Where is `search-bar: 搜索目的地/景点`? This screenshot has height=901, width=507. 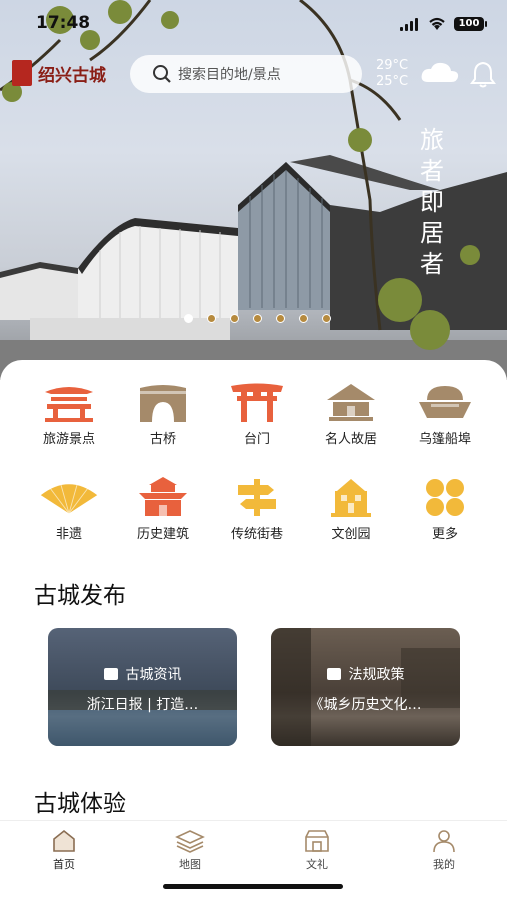 search-bar: 搜索目的地/景点 is located at coordinates (246, 74).